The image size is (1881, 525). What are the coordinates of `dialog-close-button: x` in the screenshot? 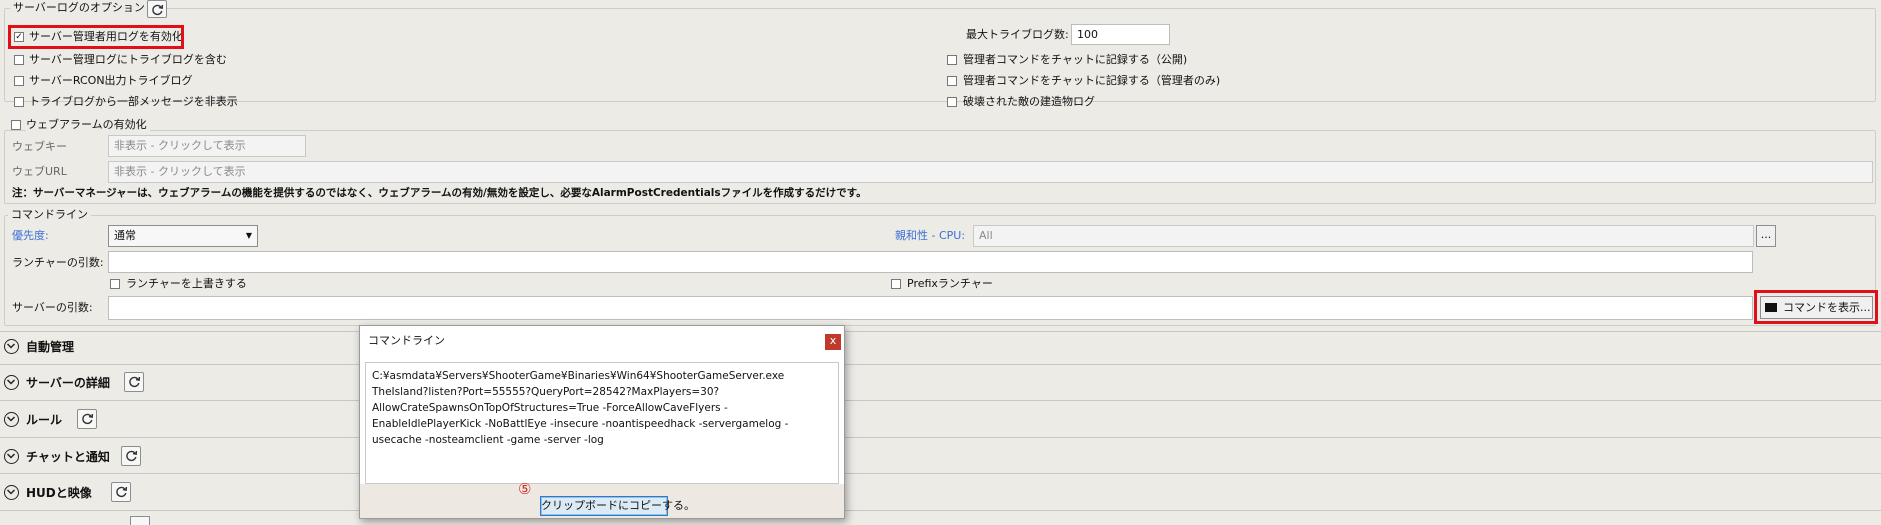 It's located at (833, 342).